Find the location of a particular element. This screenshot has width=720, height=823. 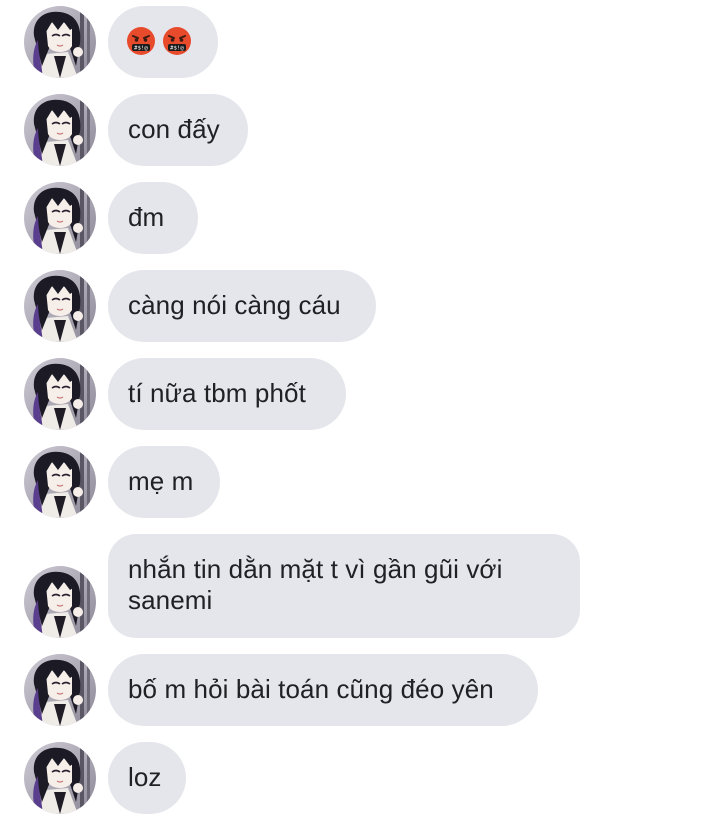

message-row: #$!@ #$!@ is located at coordinates (360, 42).